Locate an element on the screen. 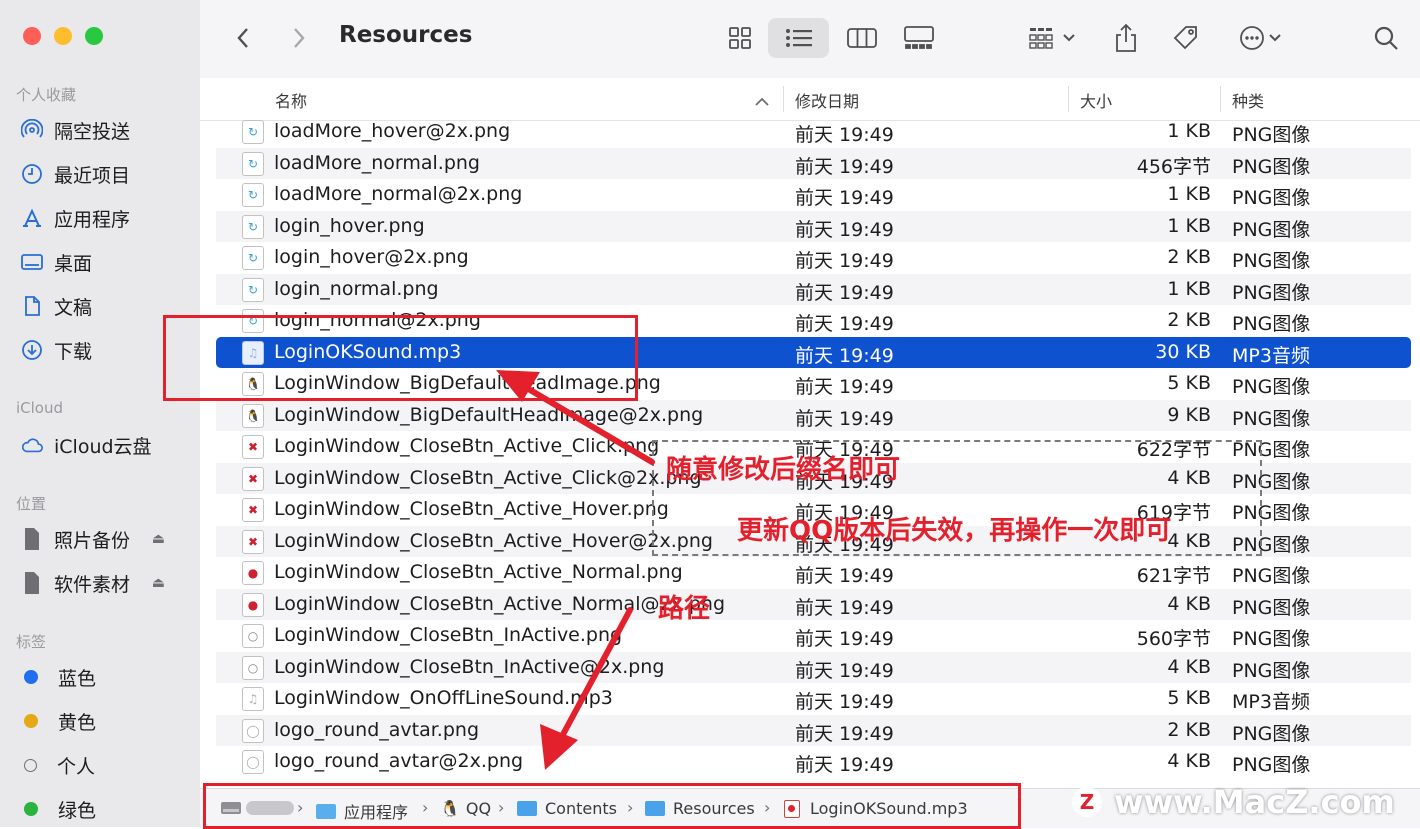 The height and width of the screenshot is (829, 1420). tag-dot-icon is located at coordinates (31, 721).